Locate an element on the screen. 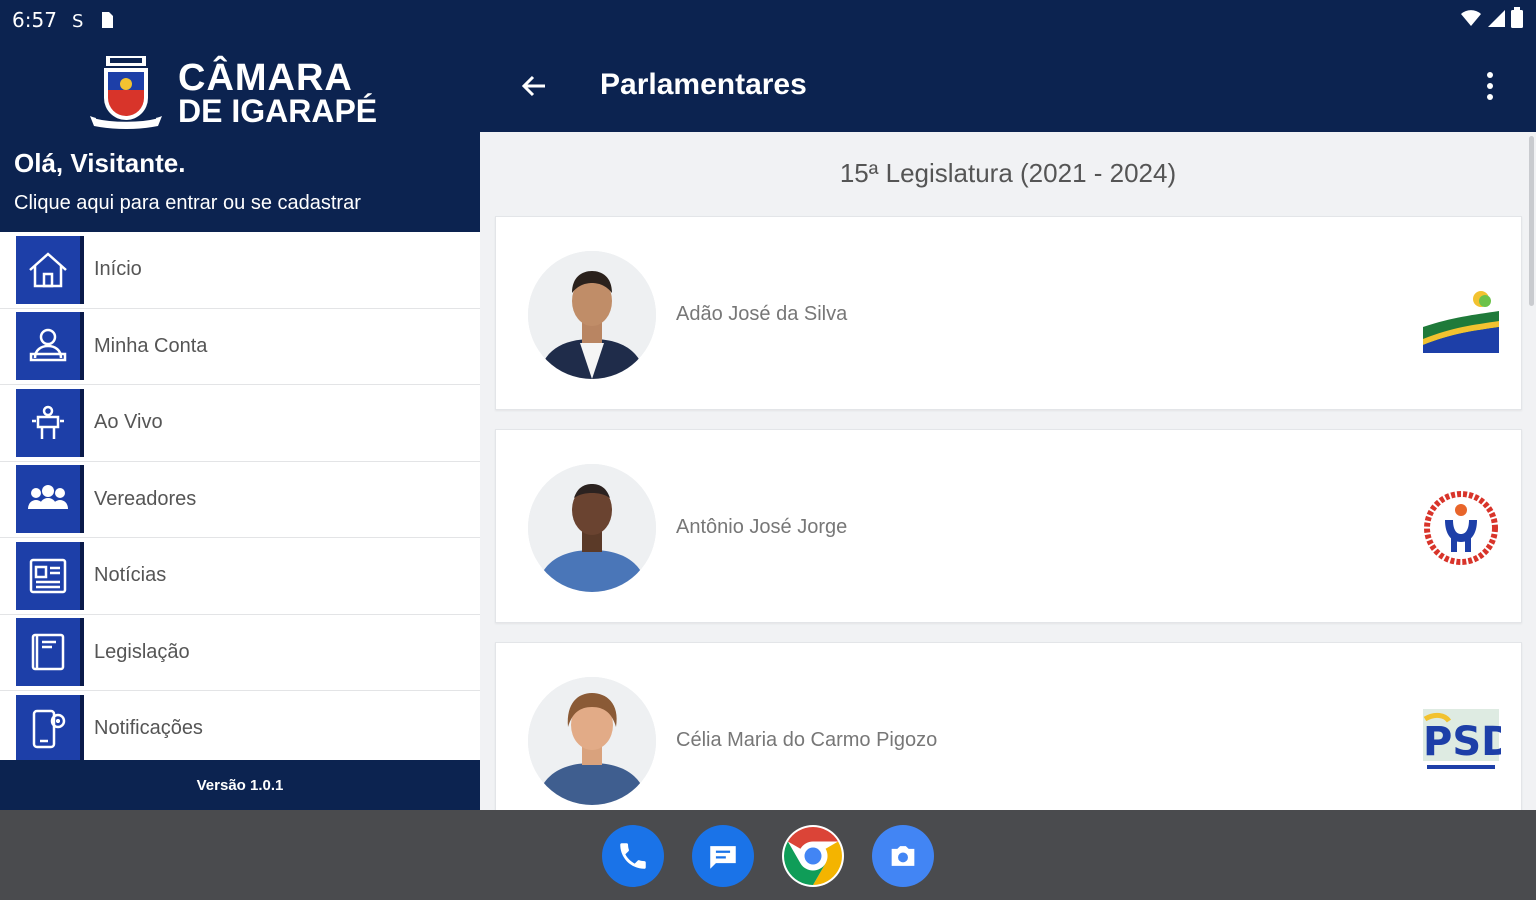 This screenshot has width=1536, height=900. parlamentar-card: Célia Maria do Carmo Pigozo PSD is located at coordinates (1008, 726).